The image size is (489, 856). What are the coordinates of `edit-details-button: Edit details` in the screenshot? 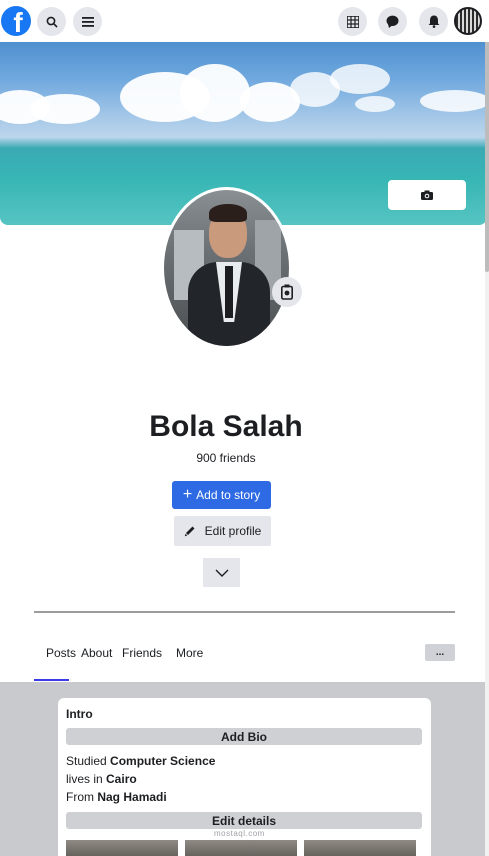 It's located at (244, 820).